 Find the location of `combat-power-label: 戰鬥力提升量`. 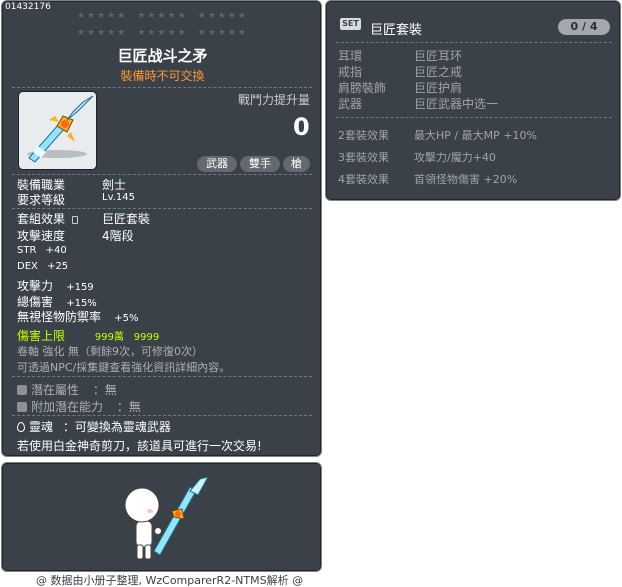

combat-power-label: 戰鬥力提升量 is located at coordinates (274, 100).